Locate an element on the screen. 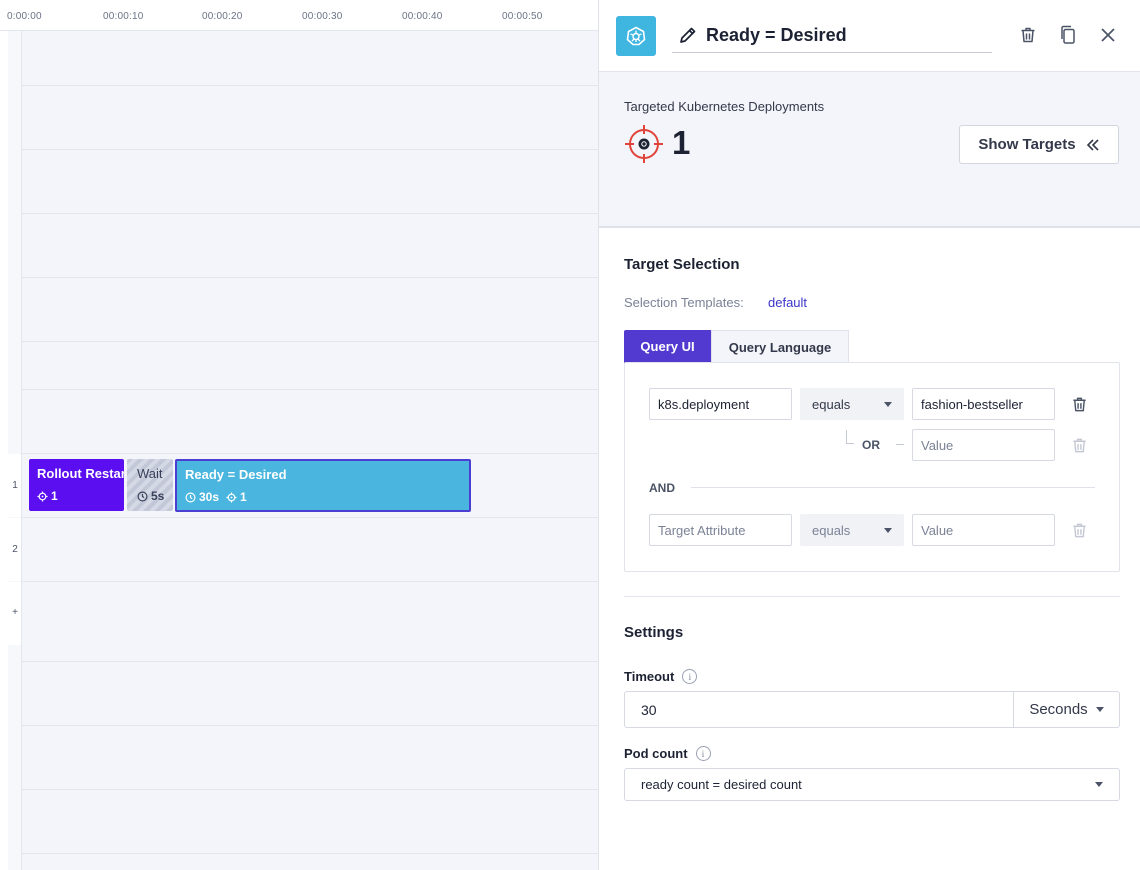  tick-label: 00:00:50 is located at coordinates (522, 16).